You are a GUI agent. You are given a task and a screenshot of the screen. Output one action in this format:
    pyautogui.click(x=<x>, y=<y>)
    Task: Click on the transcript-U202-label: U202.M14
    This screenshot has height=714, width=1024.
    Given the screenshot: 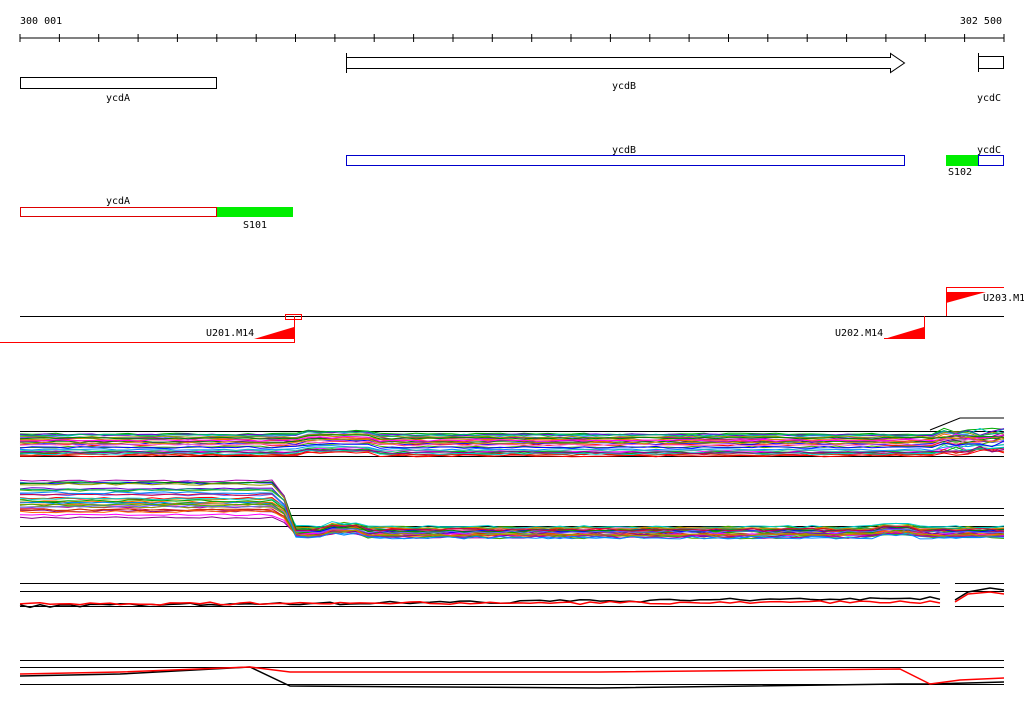 What is the action you would take?
    pyautogui.click(x=859, y=333)
    